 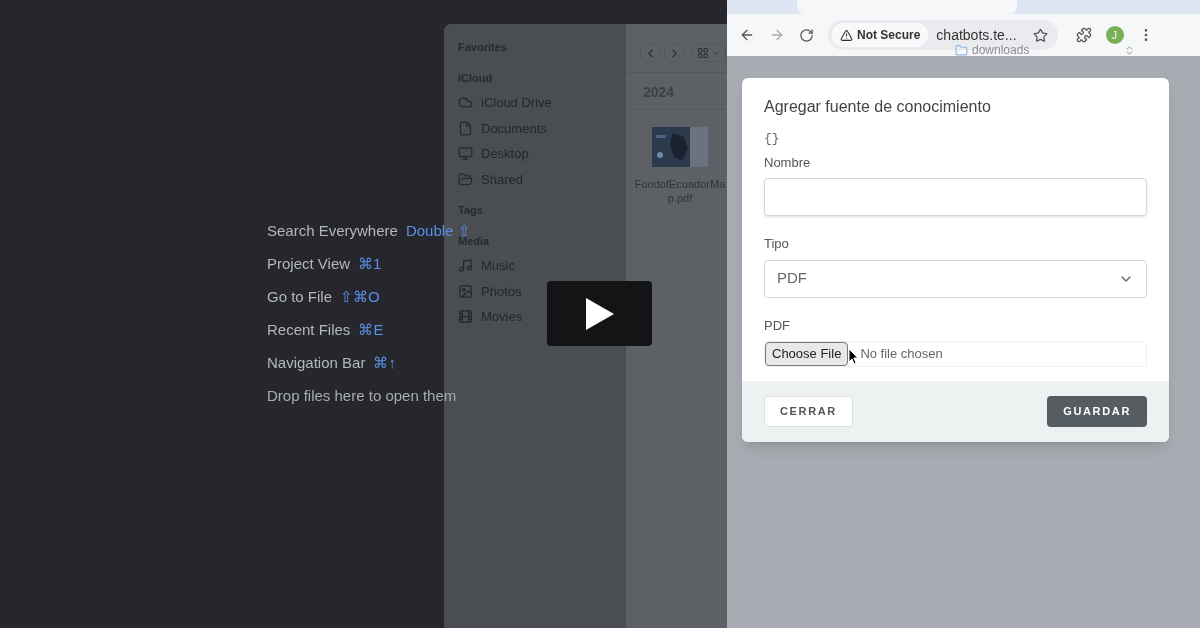 What do you see at coordinates (1097, 411) in the screenshot?
I see `save-button: GUARDAR` at bounding box center [1097, 411].